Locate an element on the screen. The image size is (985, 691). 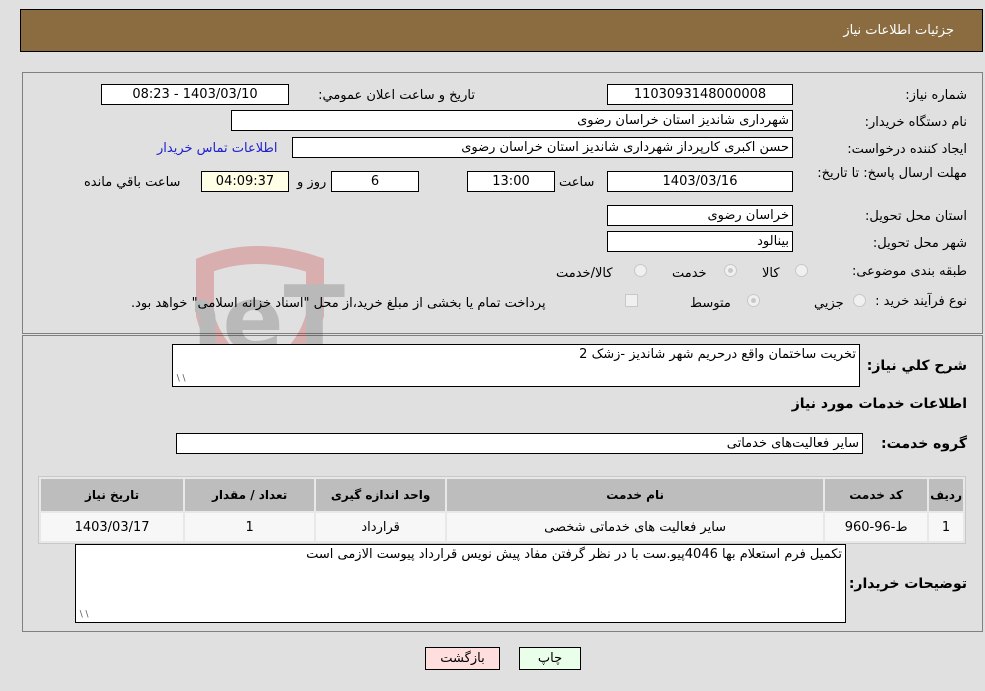
buyer-org-label: نام دستگاه خريدار: is located at coordinates (915, 122).